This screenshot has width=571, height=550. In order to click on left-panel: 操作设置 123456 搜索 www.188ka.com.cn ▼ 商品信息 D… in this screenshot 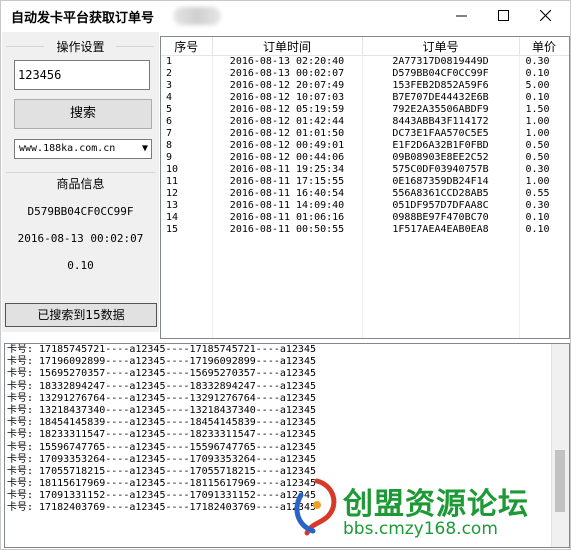, I will do `click(80, 182)`.